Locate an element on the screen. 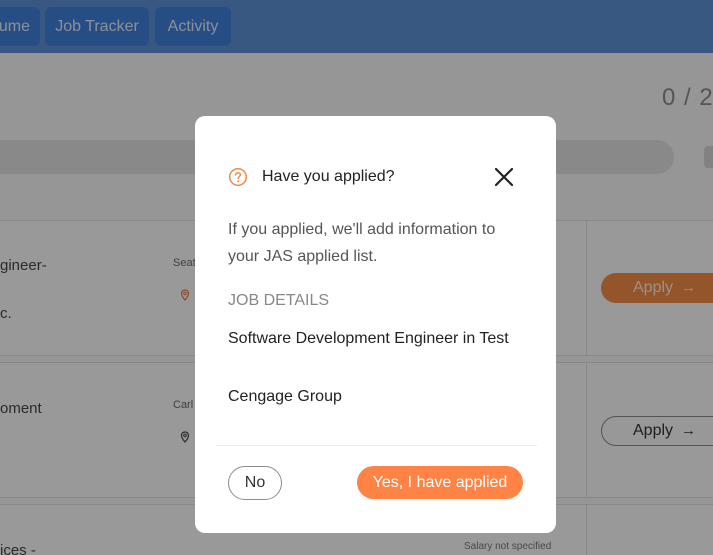 This screenshot has width=713, height=555. dialog-divider is located at coordinates (376, 445).